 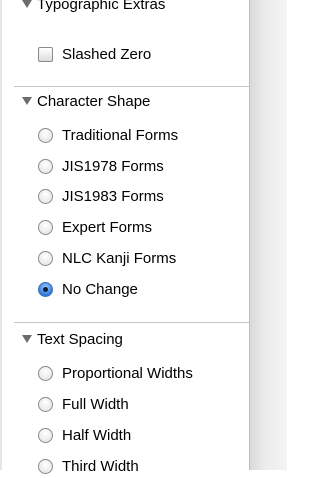 I want to click on slashed-zero-option: Slashed Zero, so click(x=95, y=55).